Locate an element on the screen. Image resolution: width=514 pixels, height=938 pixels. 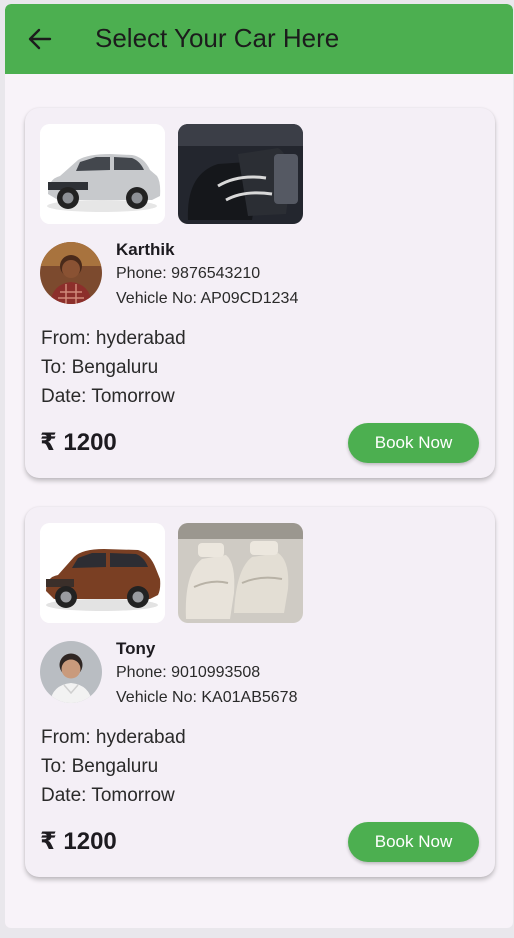
driver-name: Tony is located at coordinates (136, 648).